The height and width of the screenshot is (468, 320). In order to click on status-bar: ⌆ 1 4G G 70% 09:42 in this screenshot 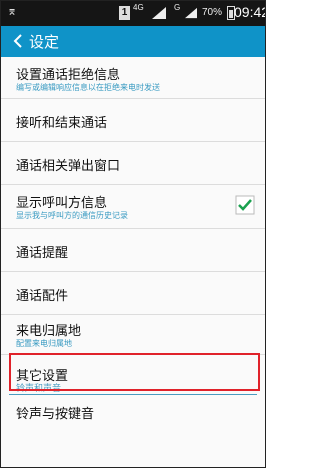, I will do `click(133, 13)`.